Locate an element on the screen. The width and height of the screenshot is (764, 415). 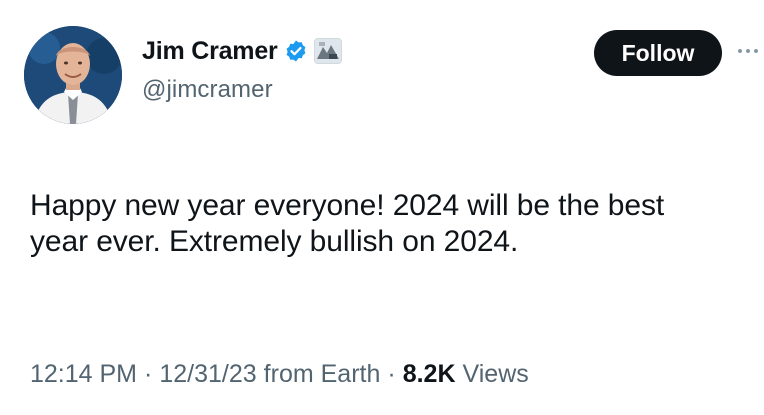
follow-button: Follow is located at coordinates (658, 53).